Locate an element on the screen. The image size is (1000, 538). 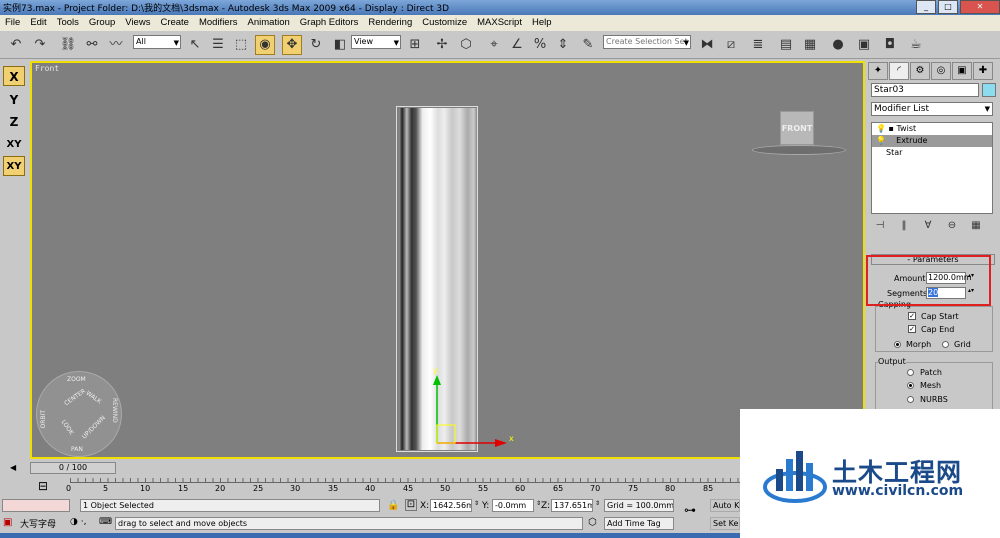
ime-status: 大写字母 is located at coordinates (38, 523).